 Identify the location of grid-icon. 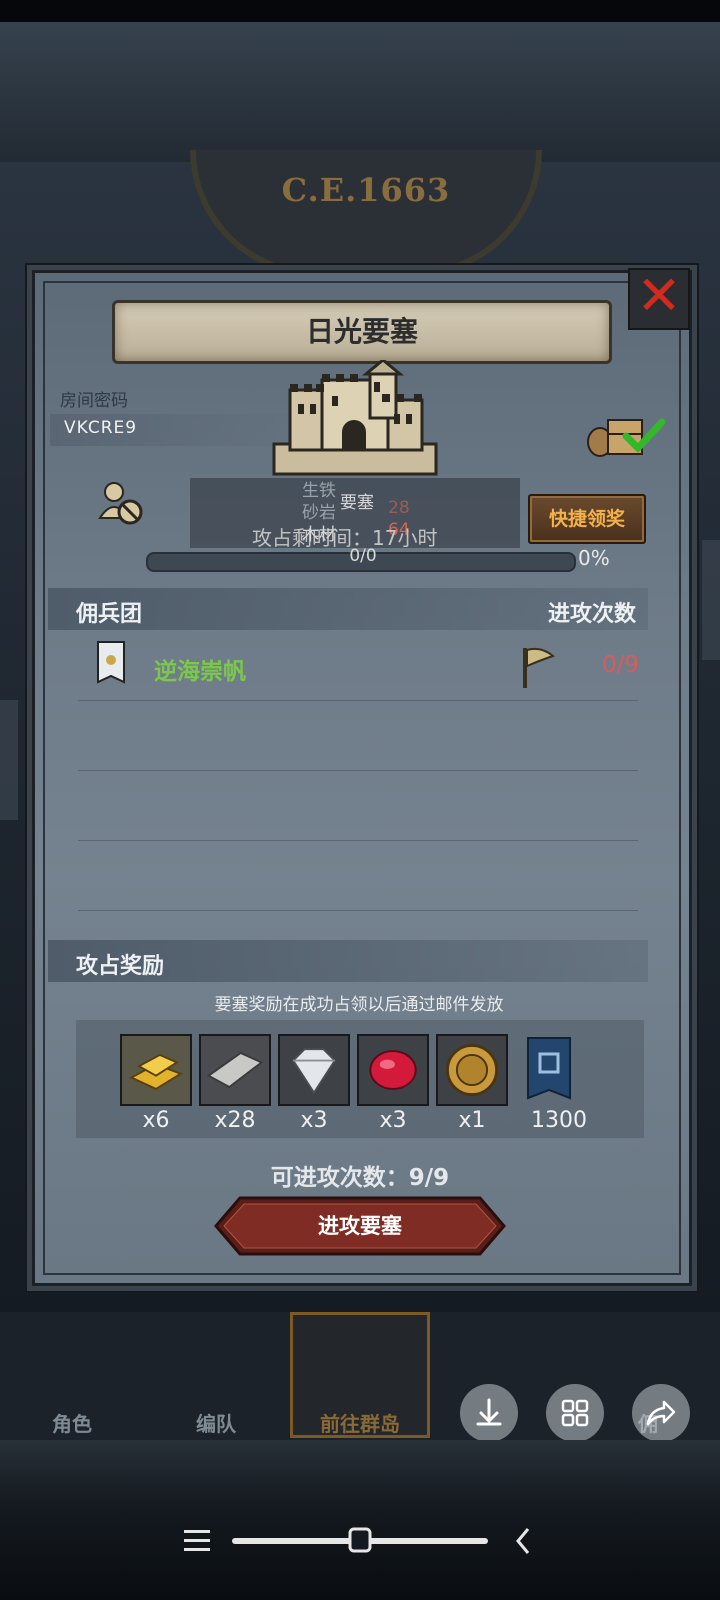
(575, 1413).